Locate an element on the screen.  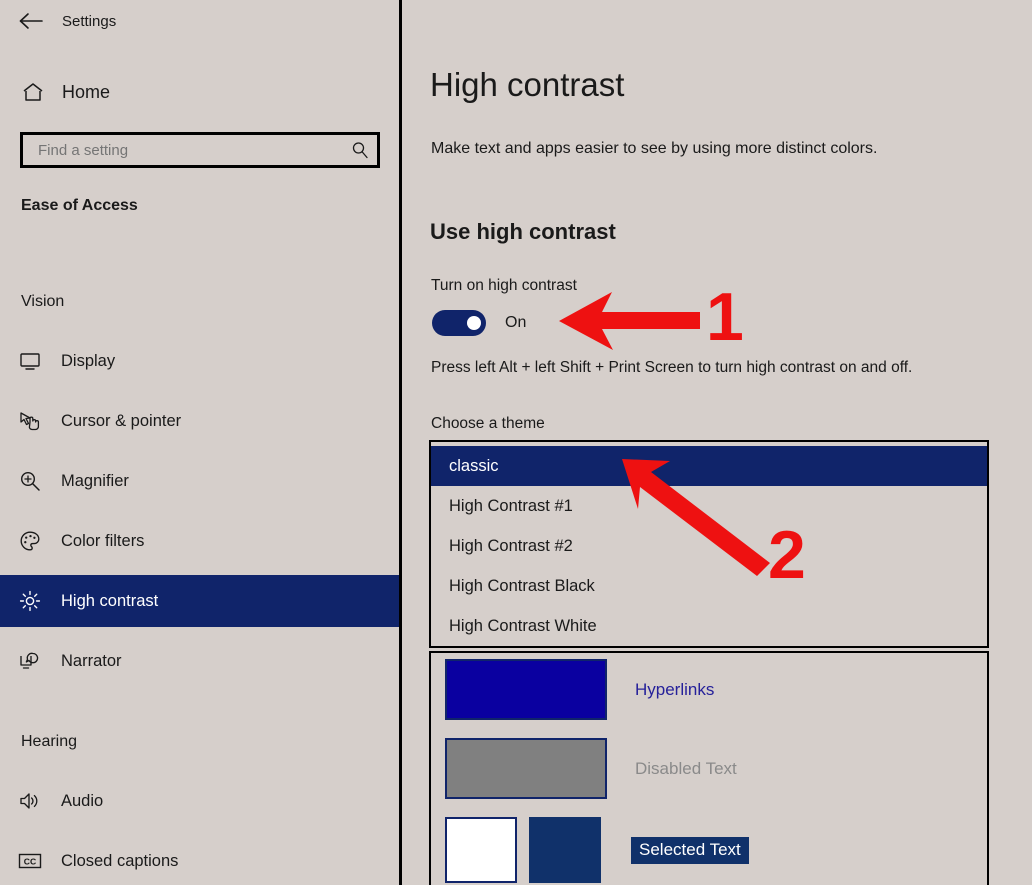
high-contrast-toggle-row: On is located at coordinates (479, 323).